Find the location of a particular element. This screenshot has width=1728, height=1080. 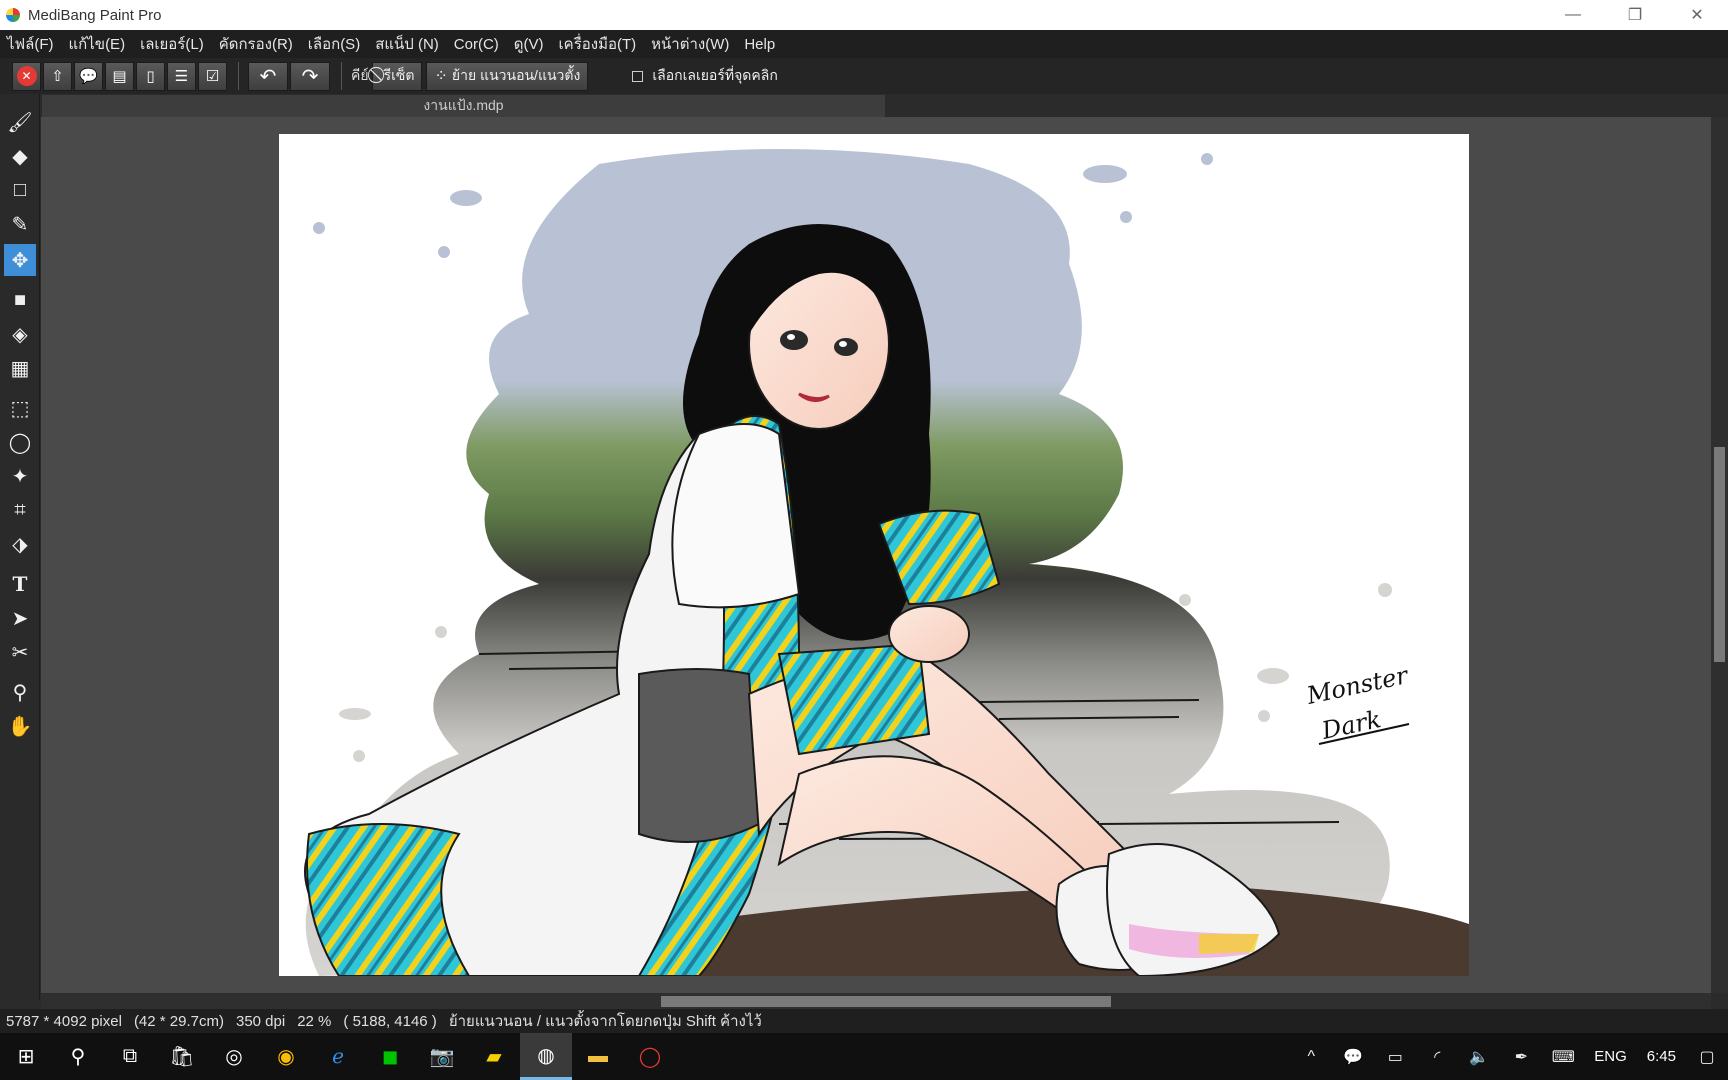

magic-wand-icon: ✦ is located at coordinates (20, 476).